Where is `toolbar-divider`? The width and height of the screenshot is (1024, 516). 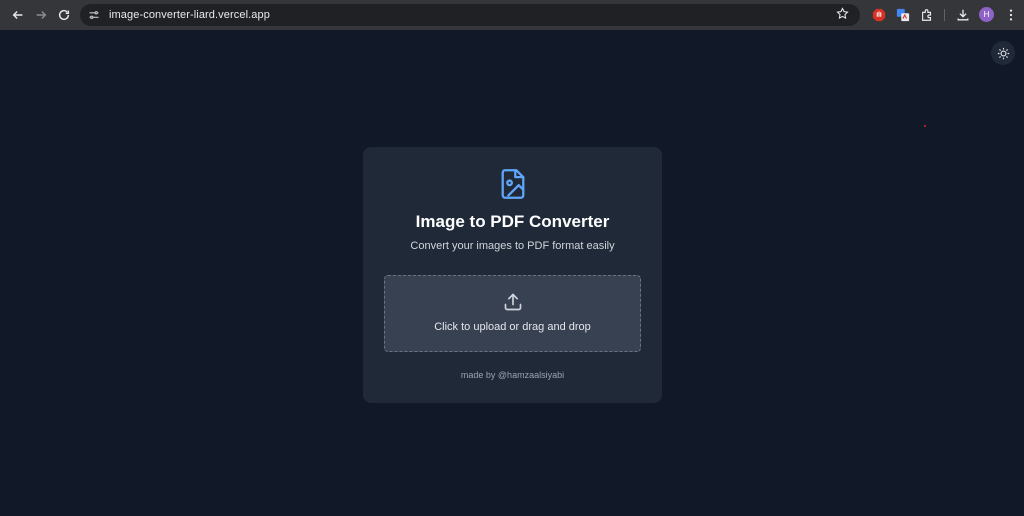
toolbar-divider is located at coordinates (944, 15).